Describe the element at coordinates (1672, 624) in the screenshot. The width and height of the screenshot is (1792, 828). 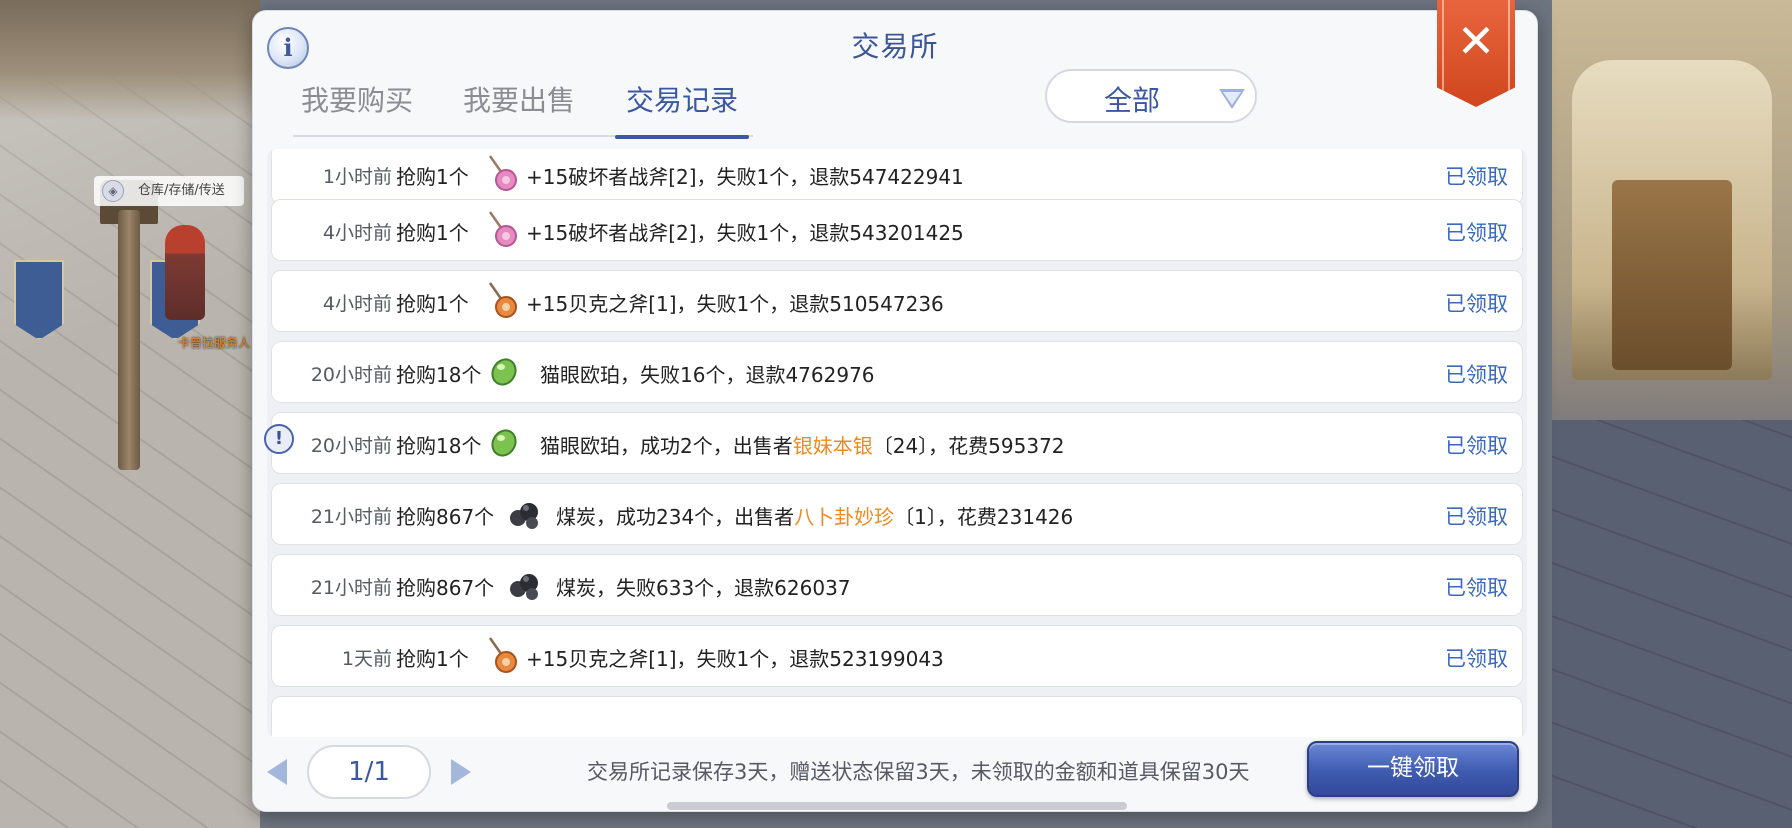
I see `right-plaza-floor` at that location.